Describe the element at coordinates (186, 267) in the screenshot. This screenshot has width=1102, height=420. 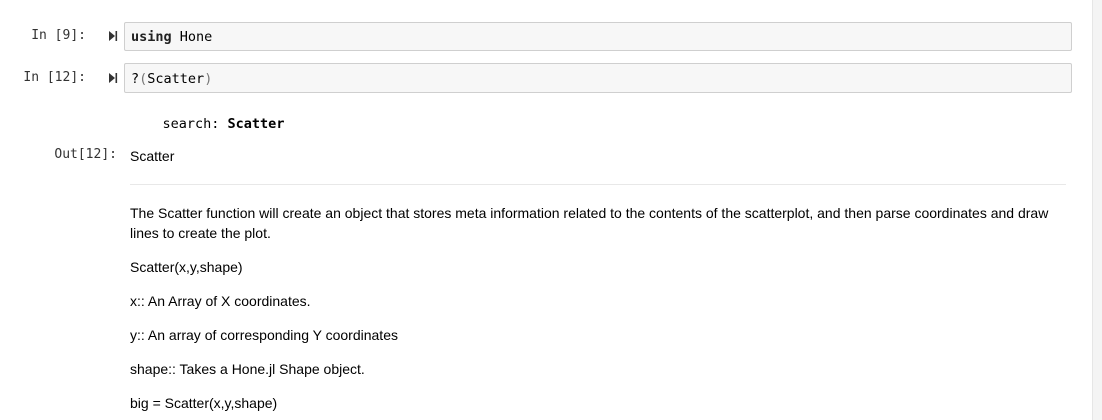
I see `doc-signature: Scatter(x,y,shape)` at that location.